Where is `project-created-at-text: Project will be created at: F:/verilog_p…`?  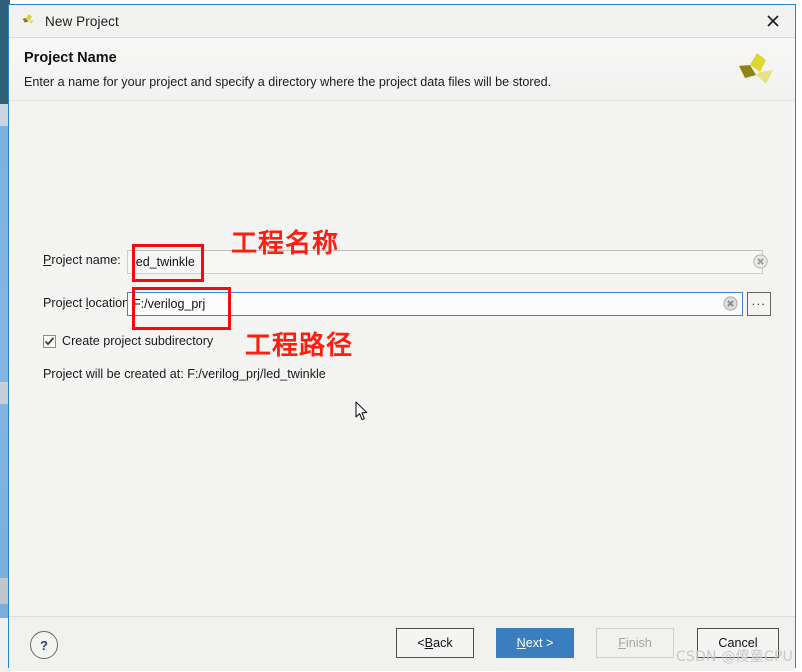 project-created-at-text: Project will be created at: F:/verilog_p… is located at coordinates (184, 374).